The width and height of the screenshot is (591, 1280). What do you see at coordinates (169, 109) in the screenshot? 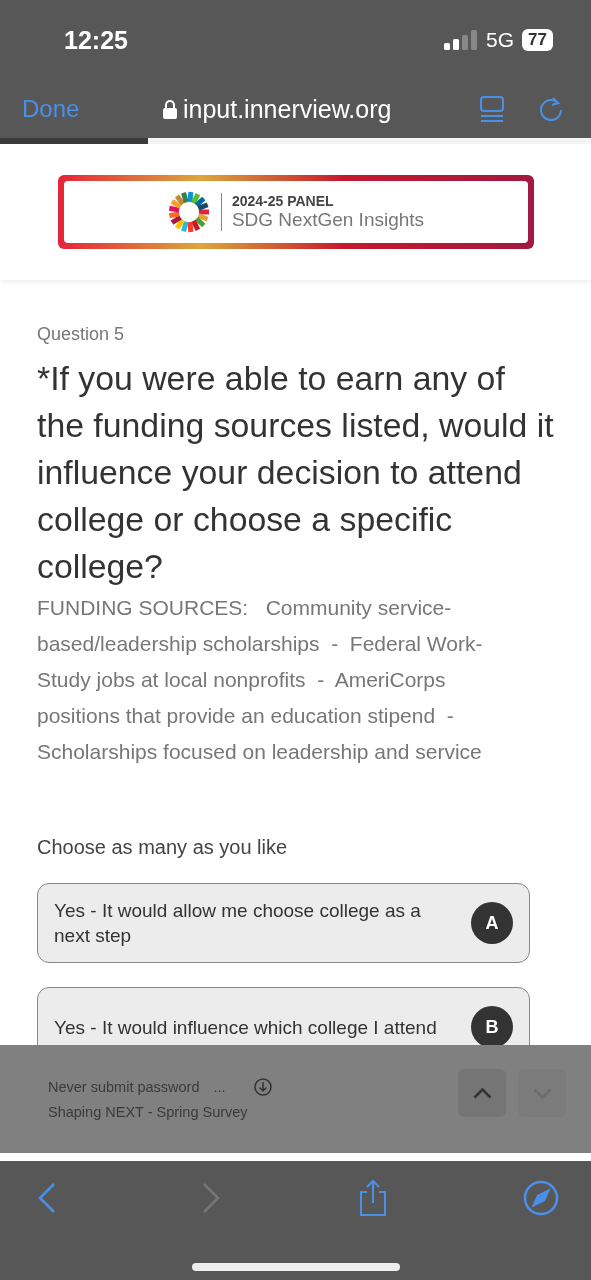
I see `lock-icon` at bounding box center [169, 109].